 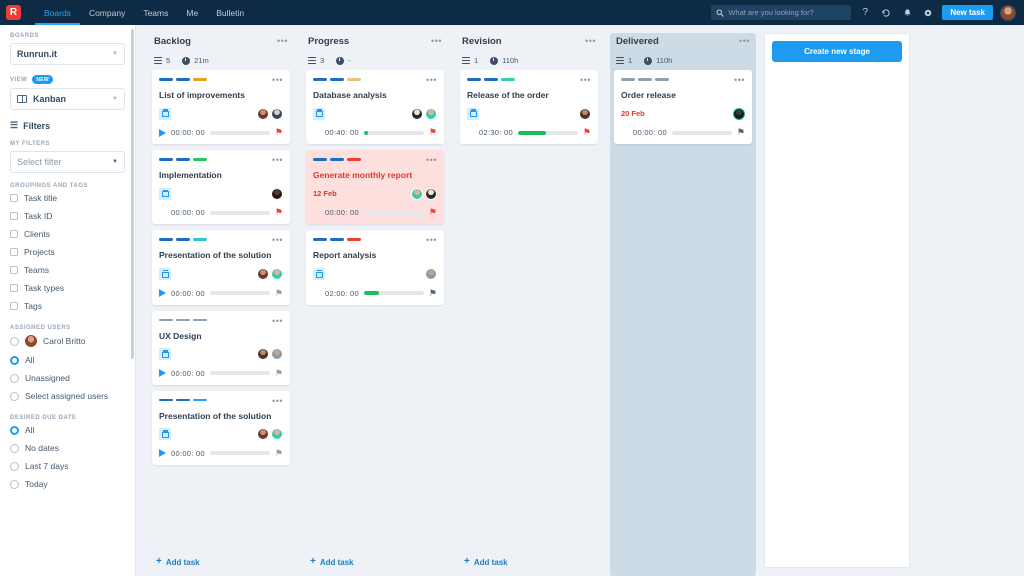 I want to click on task-card: ••• Database analysis 00:40: 00 ⚑, so click(x=375, y=107).